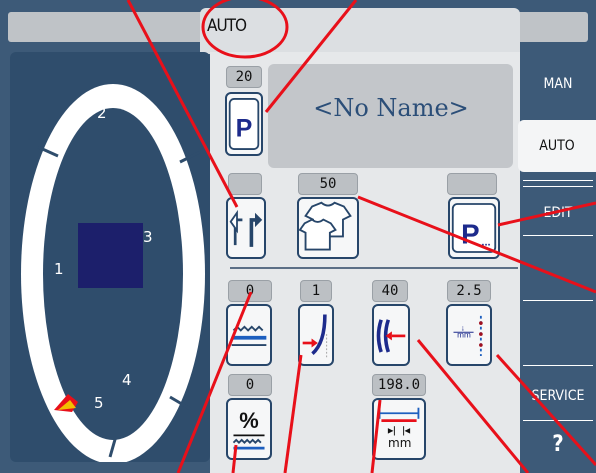 This screenshot has height=473, width=596. I want to click on mode-tabs, so click(558, 262).